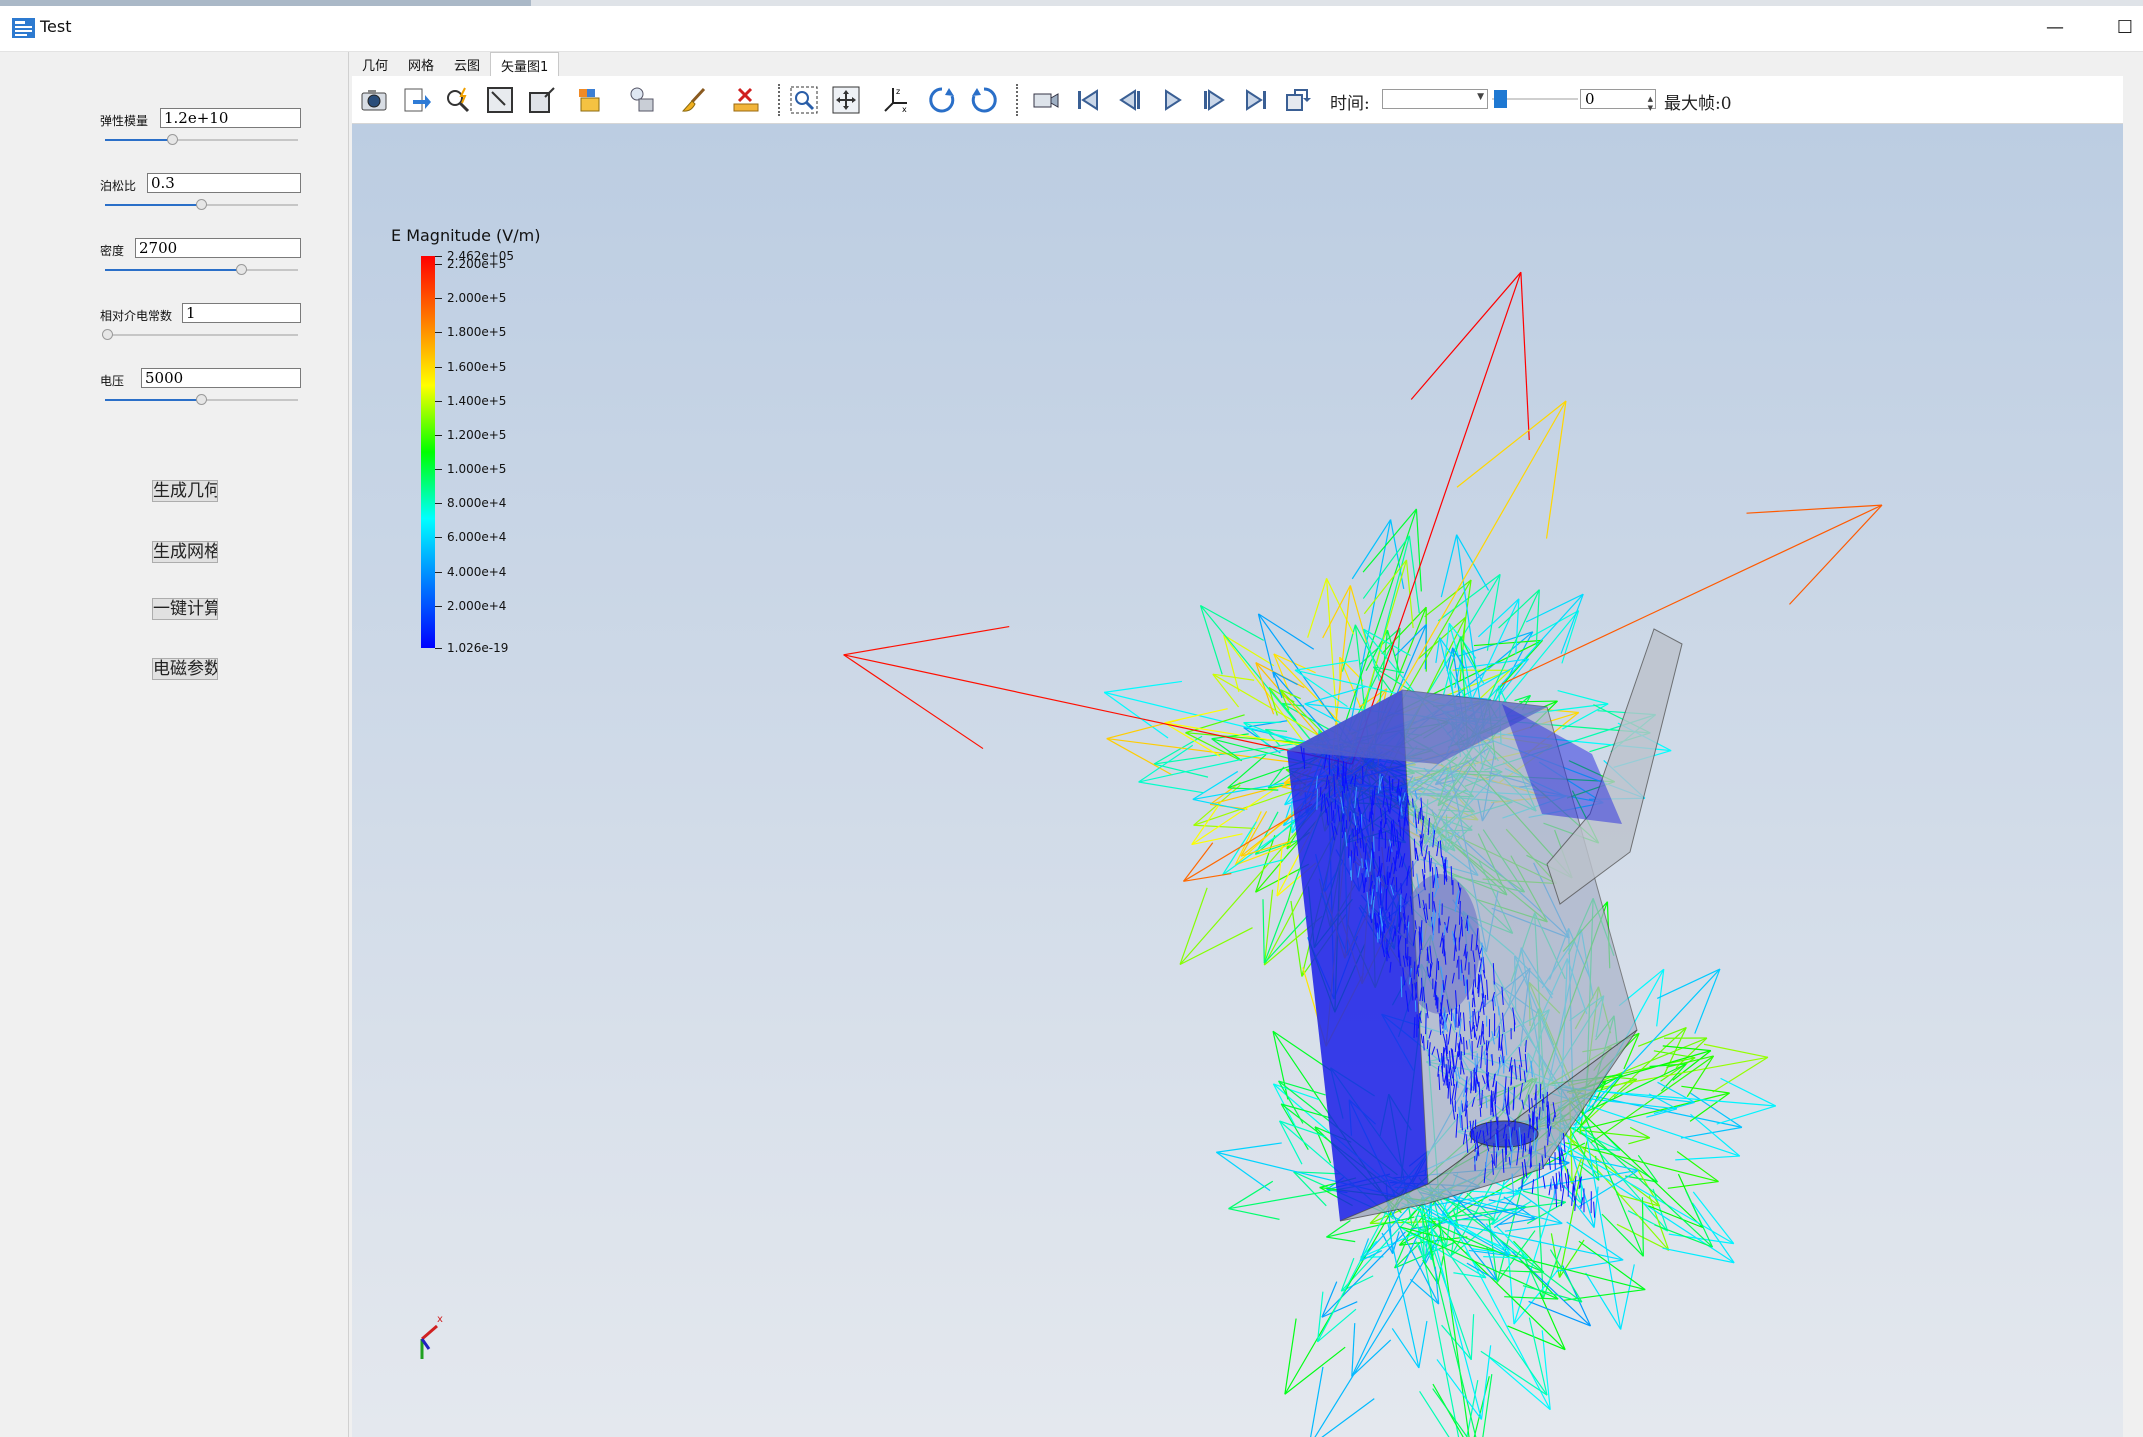  What do you see at coordinates (1214, 100) in the screenshot?
I see `next-frame-icon` at bounding box center [1214, 100].